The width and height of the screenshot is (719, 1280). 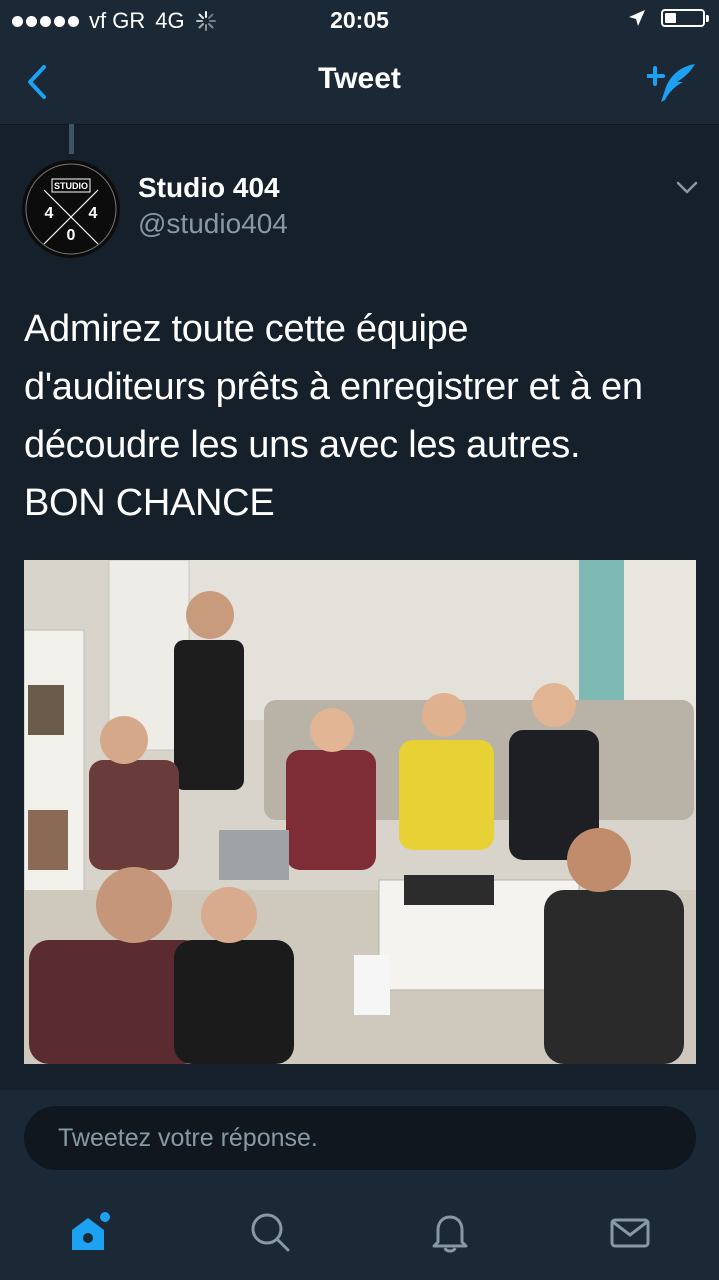 I want to click on status-time: 20:05, so click(x=359, y=20).